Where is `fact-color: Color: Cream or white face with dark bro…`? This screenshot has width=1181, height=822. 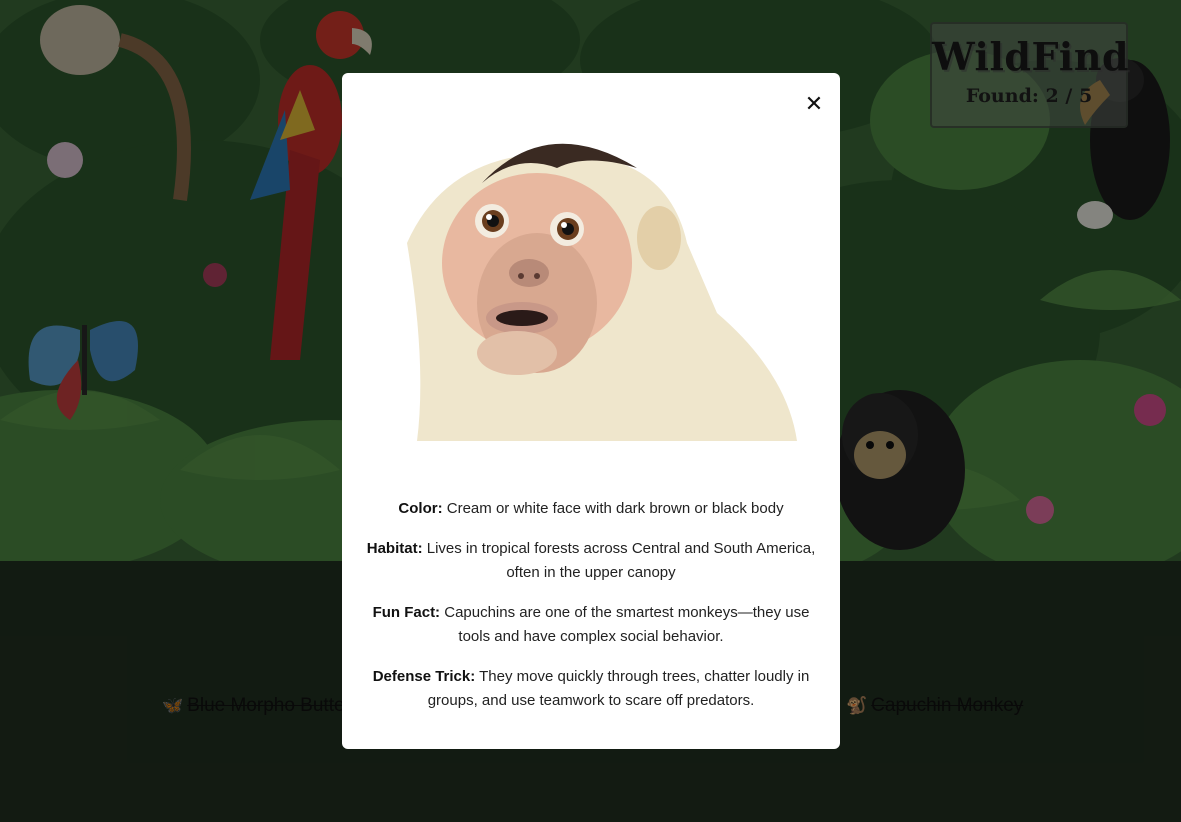 fact-color: Color: Cream or white face with dark bro… is located at coordinates (591, 509).